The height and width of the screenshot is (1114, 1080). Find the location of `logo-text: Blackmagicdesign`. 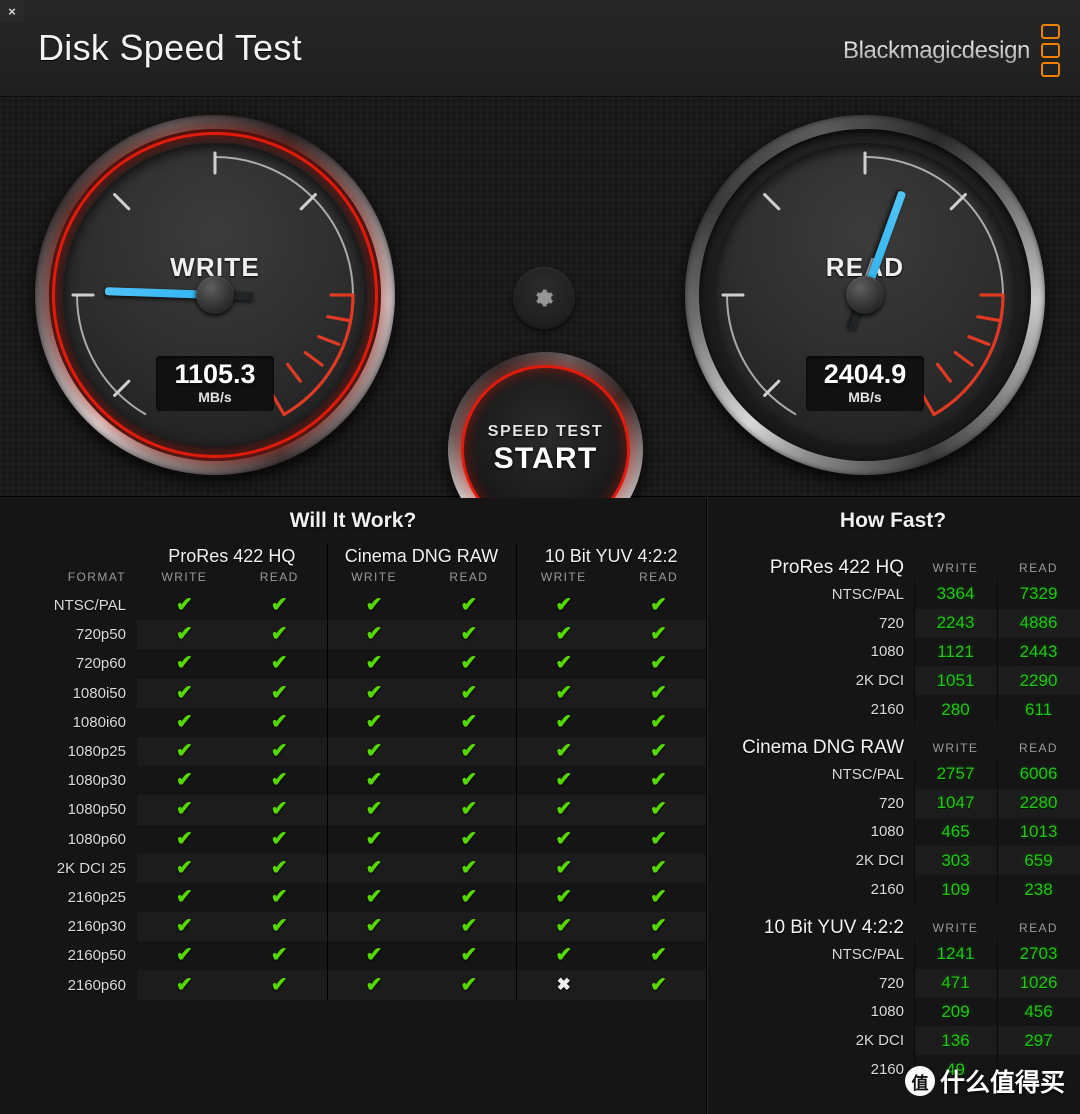

logo-text: Blackmagicdesign is located at coordinates (936, 50).